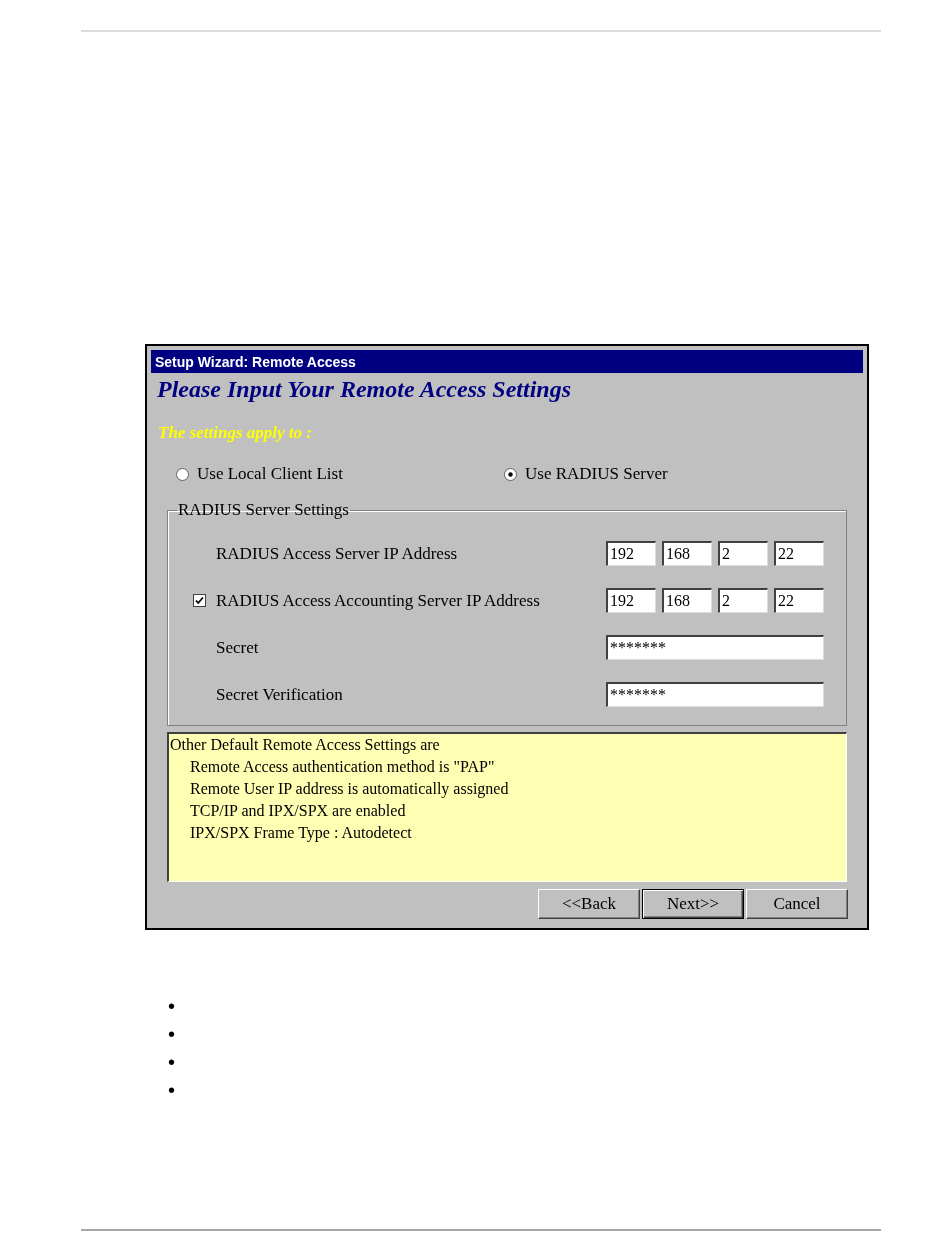 Image resolution: width=950 pixels, height=1260 pixels. I want to click on info-text: Remote User IP address is automatically assigned, so click(349, 789).